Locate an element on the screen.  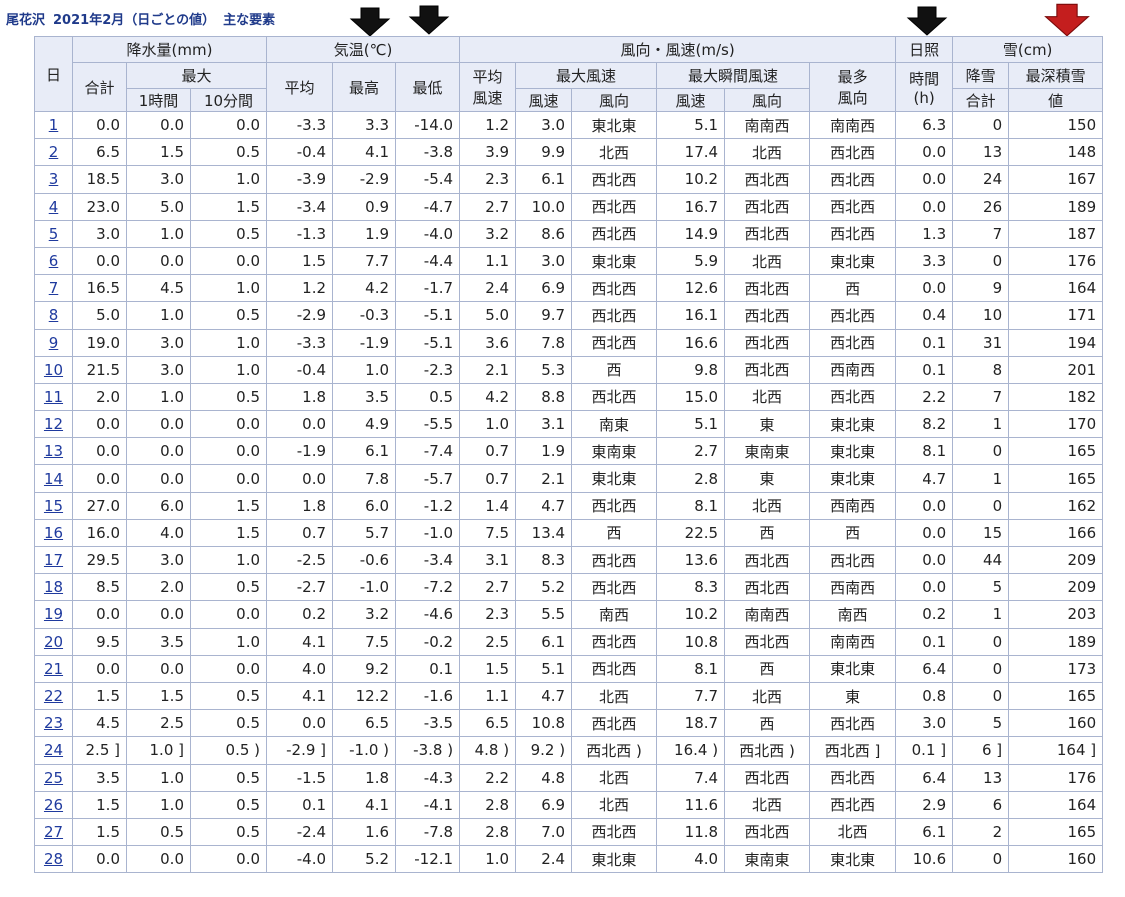
day-link: 4 is located at coordinates (54, 207).